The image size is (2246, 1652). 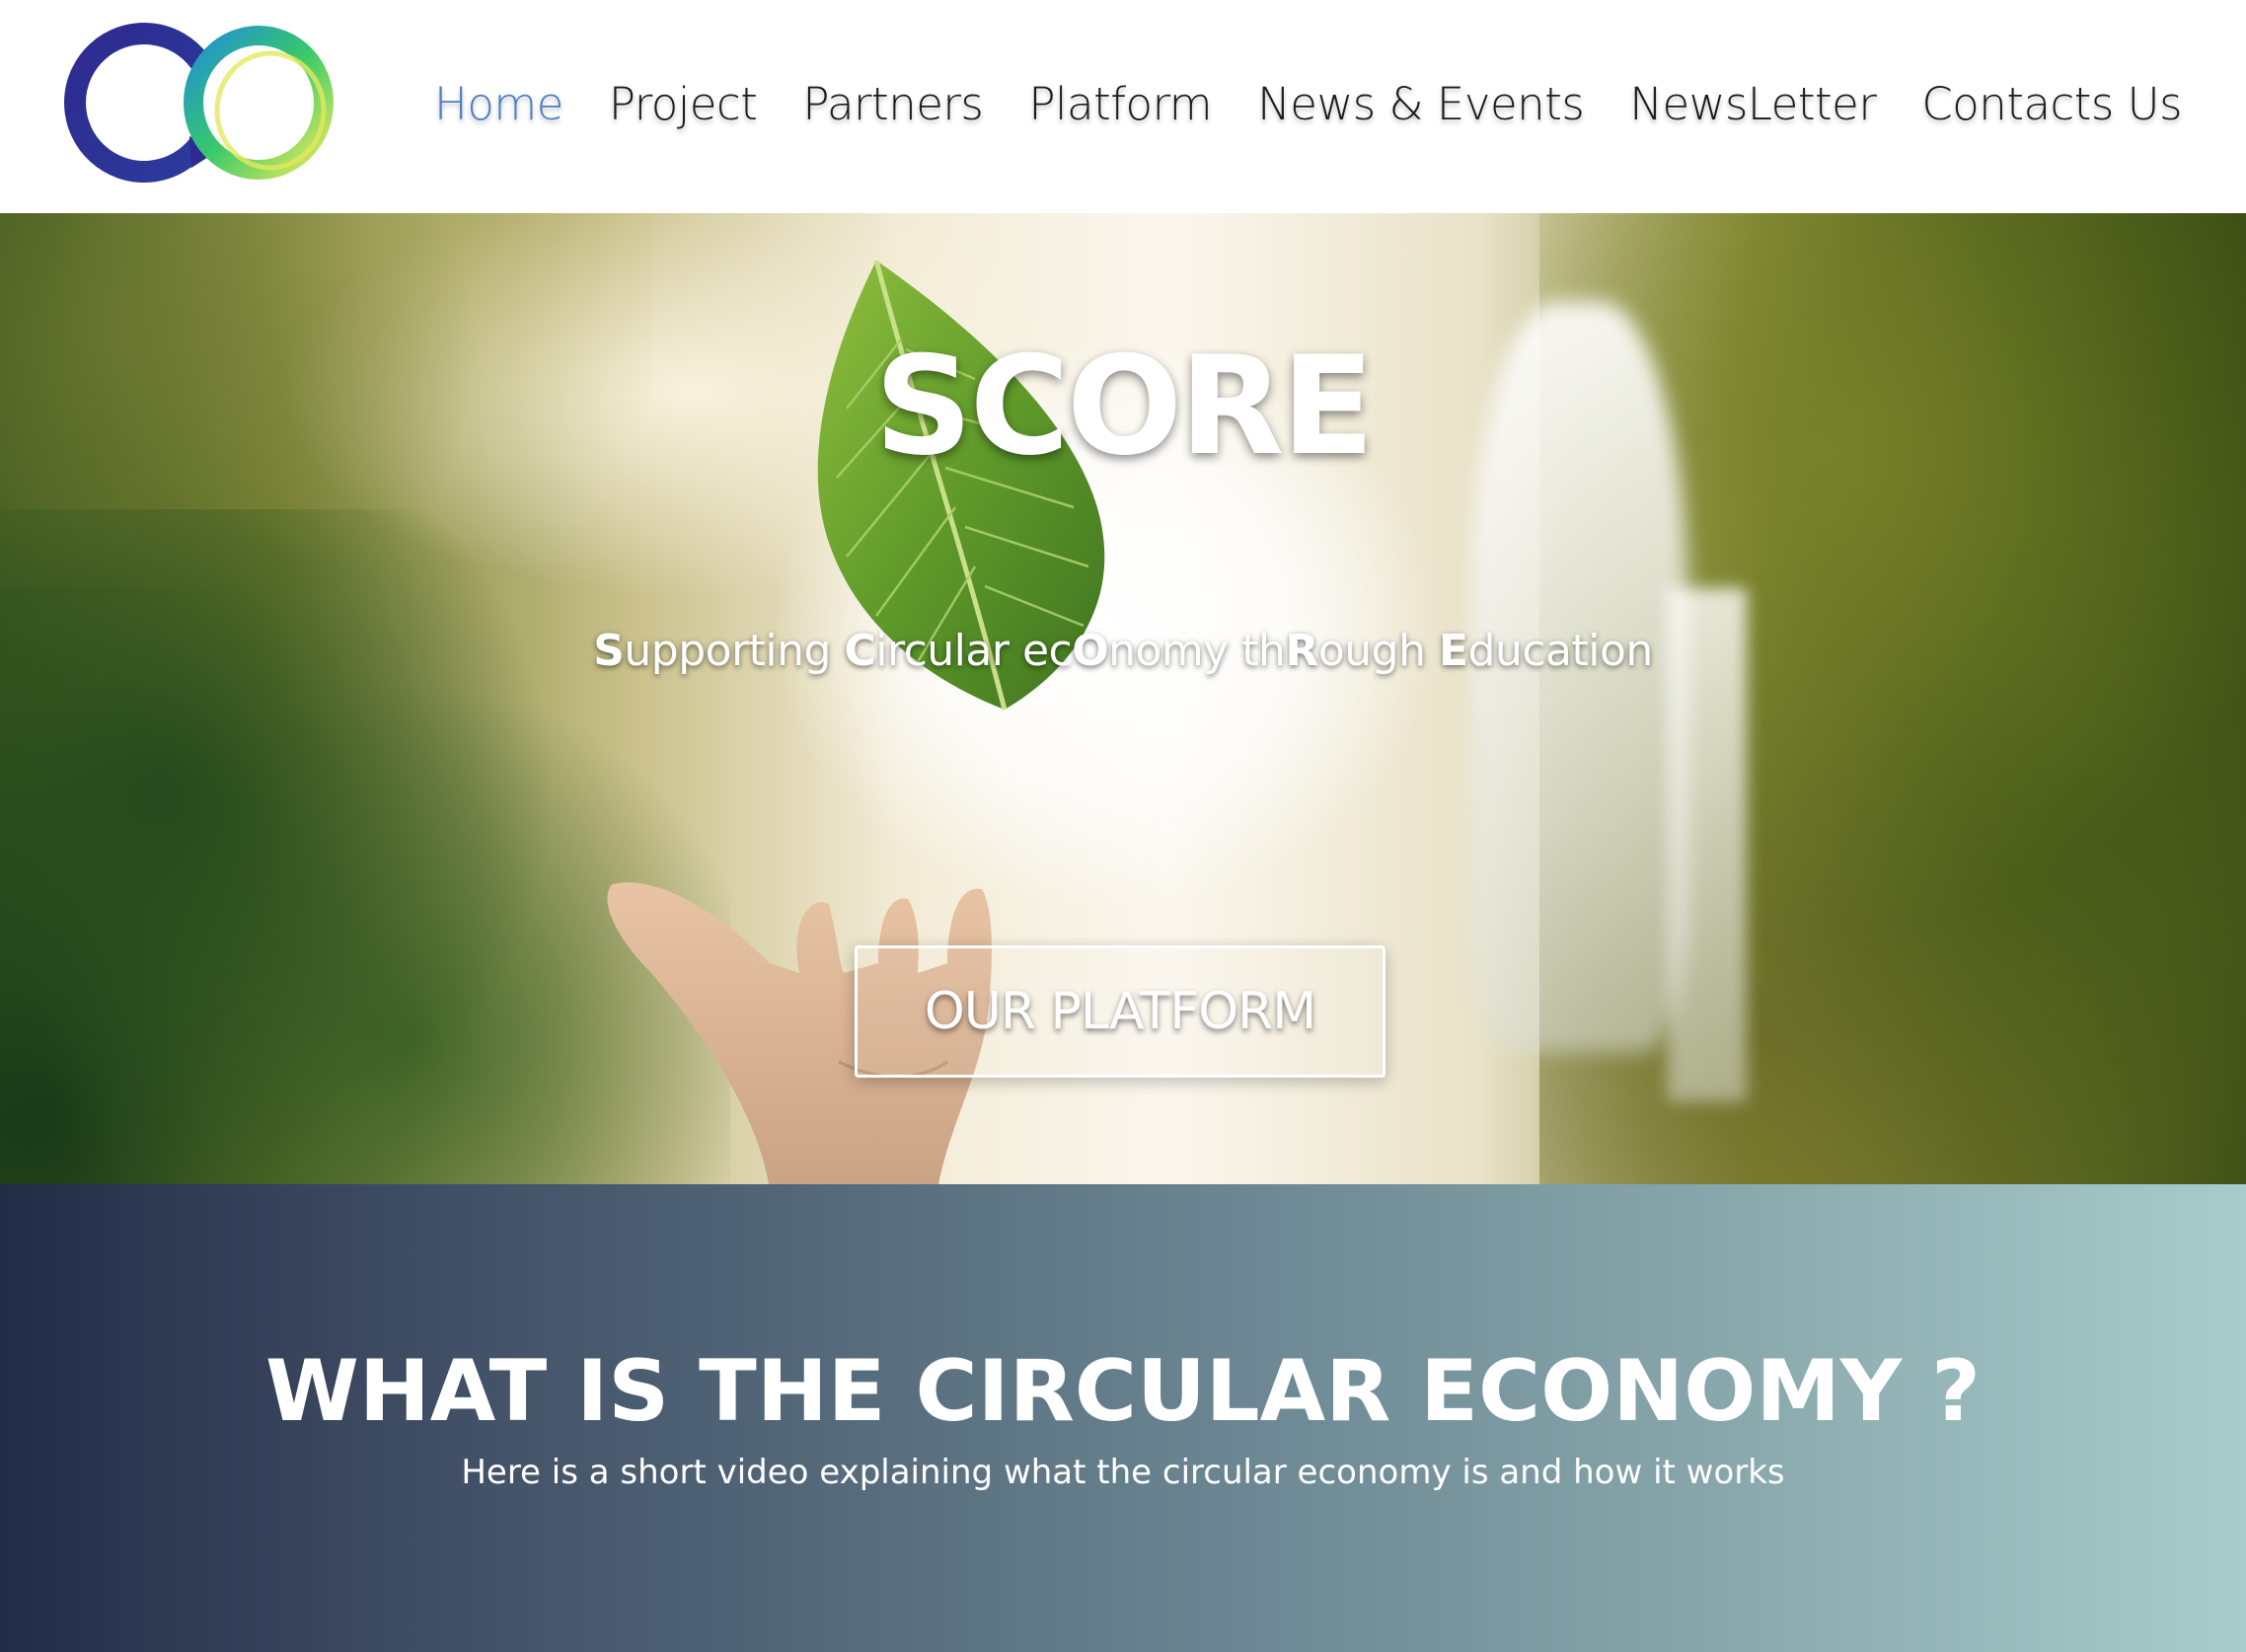 I want to click on subtitle-text: ducation, so click(x=1560, y=651).